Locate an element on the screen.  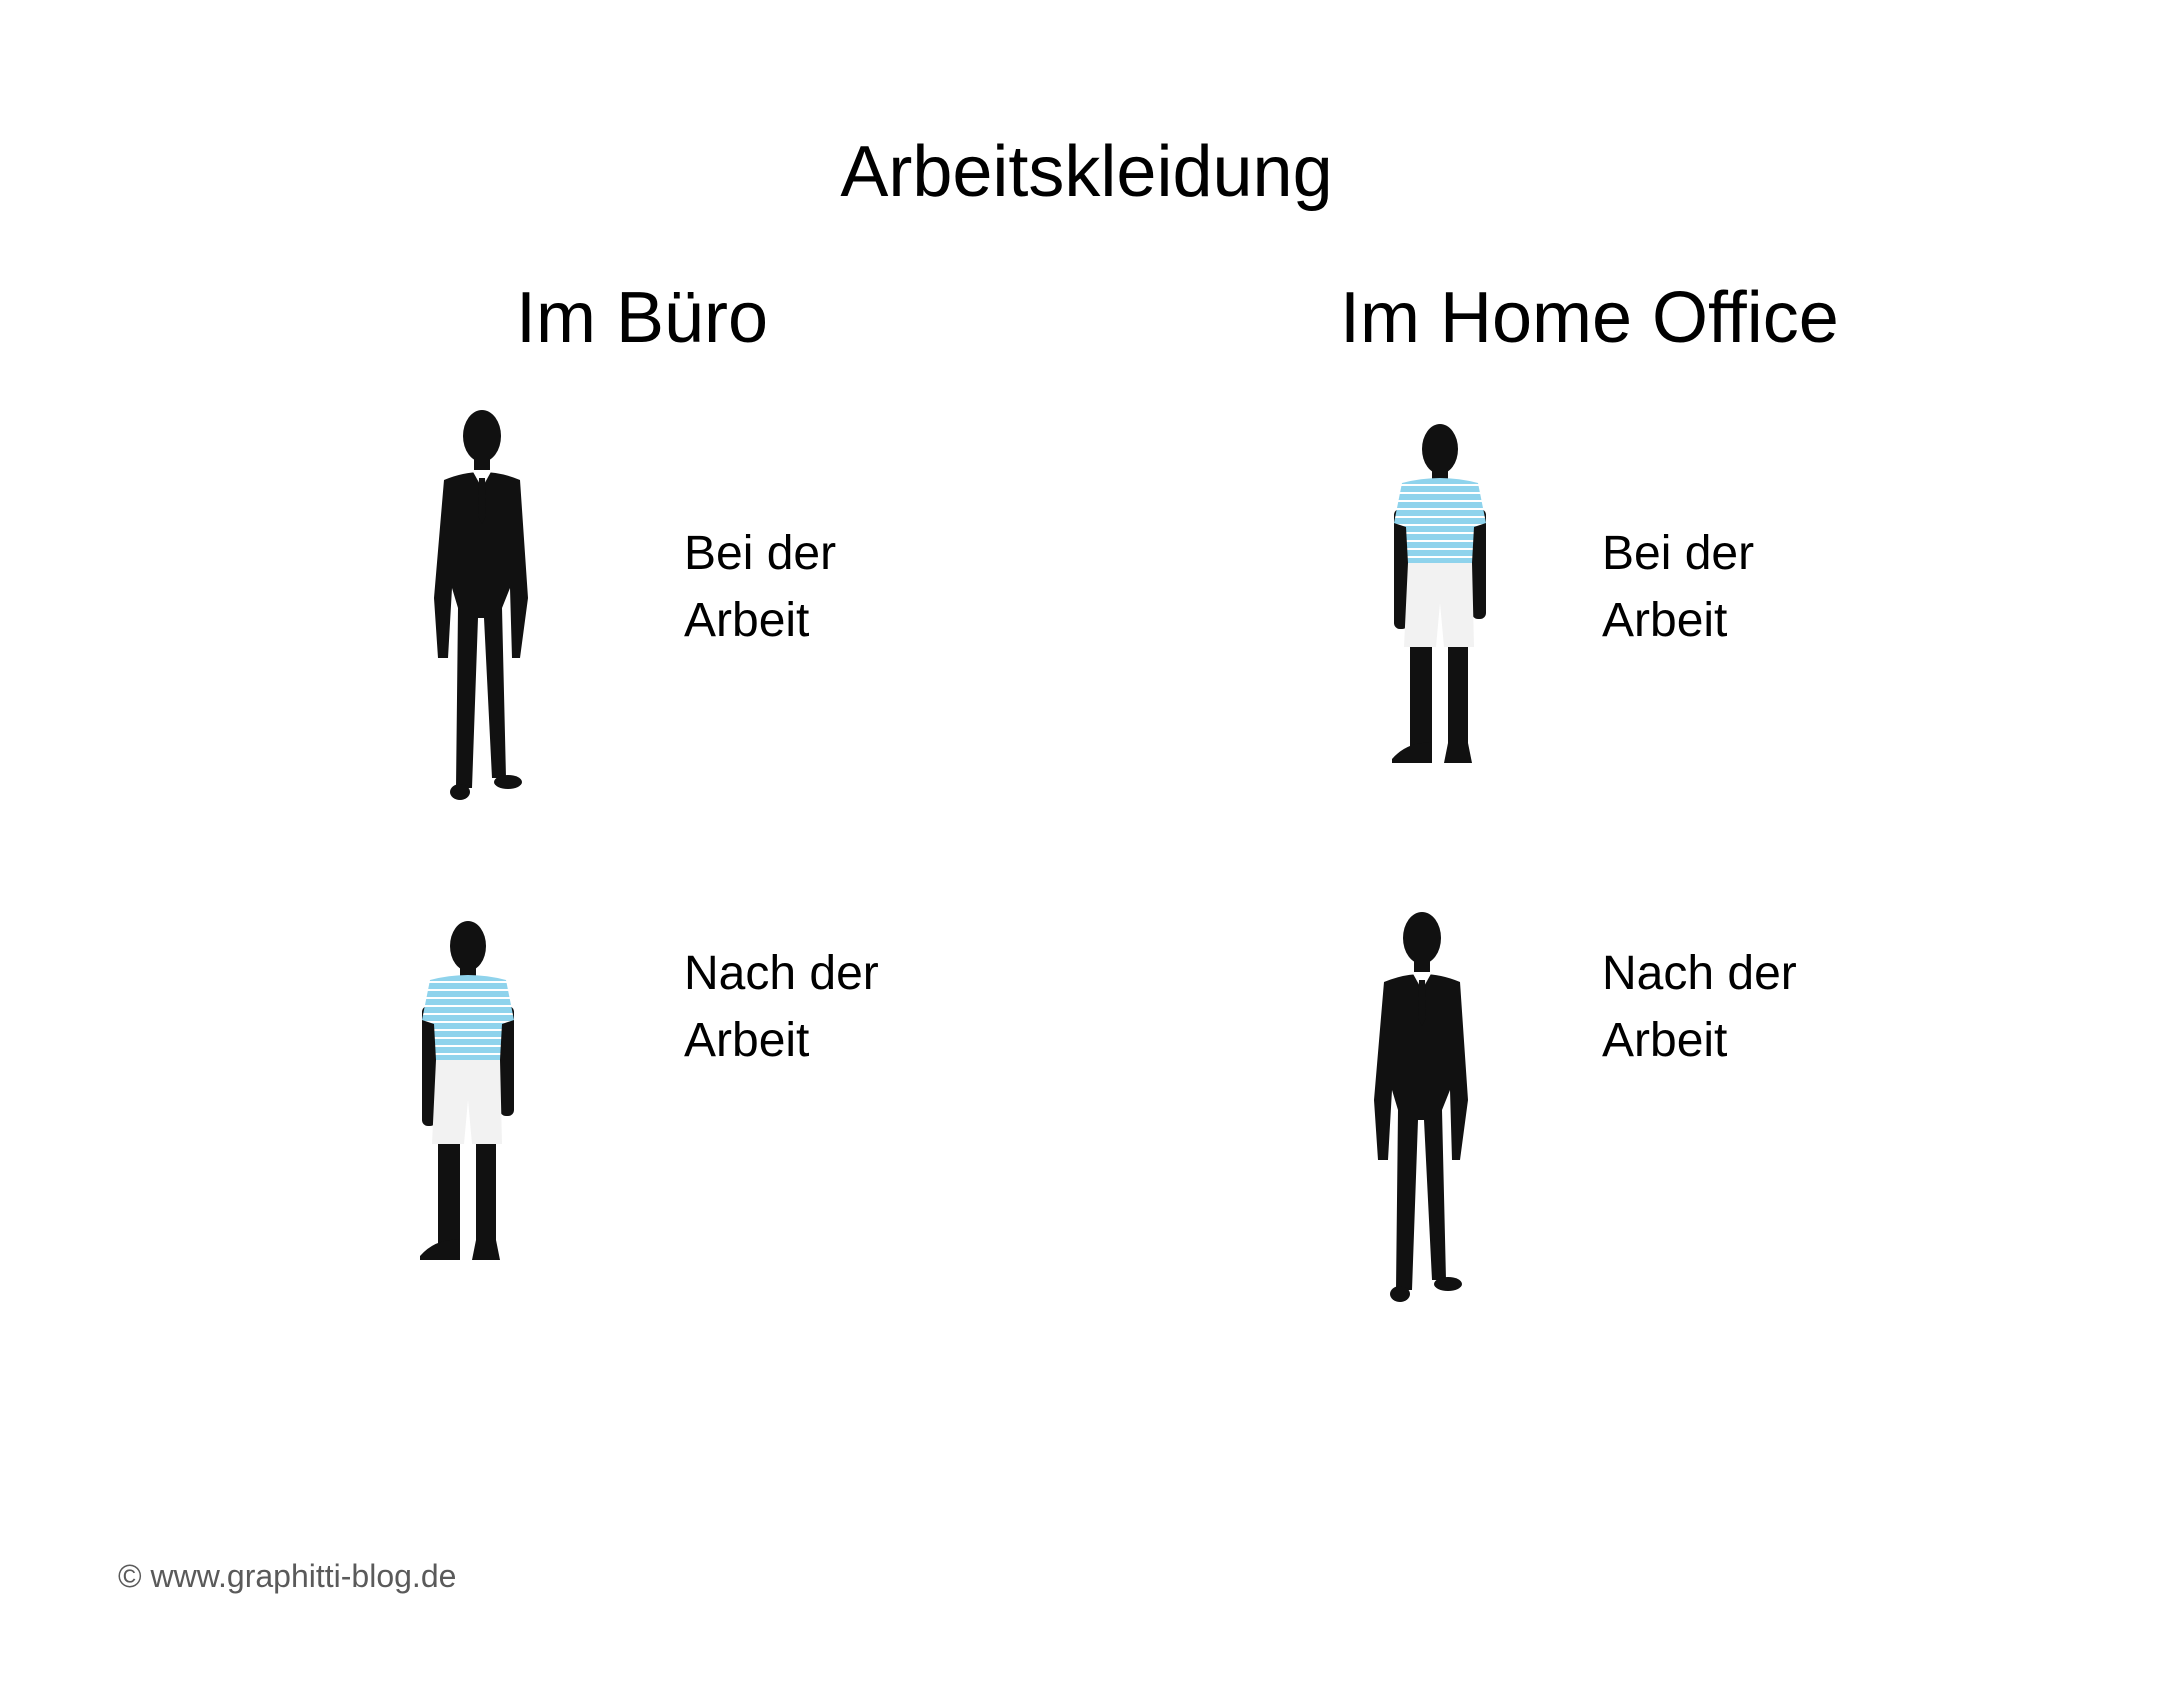
label-buero-nach-der-arbeit: Nach der Arbeit is located at coordinates (814, 1007).